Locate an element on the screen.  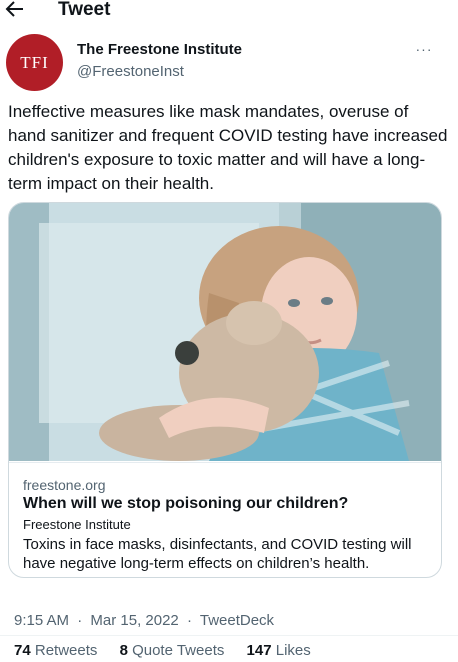
quote-tweets-count: 8 is located at coordinates (123, 650).